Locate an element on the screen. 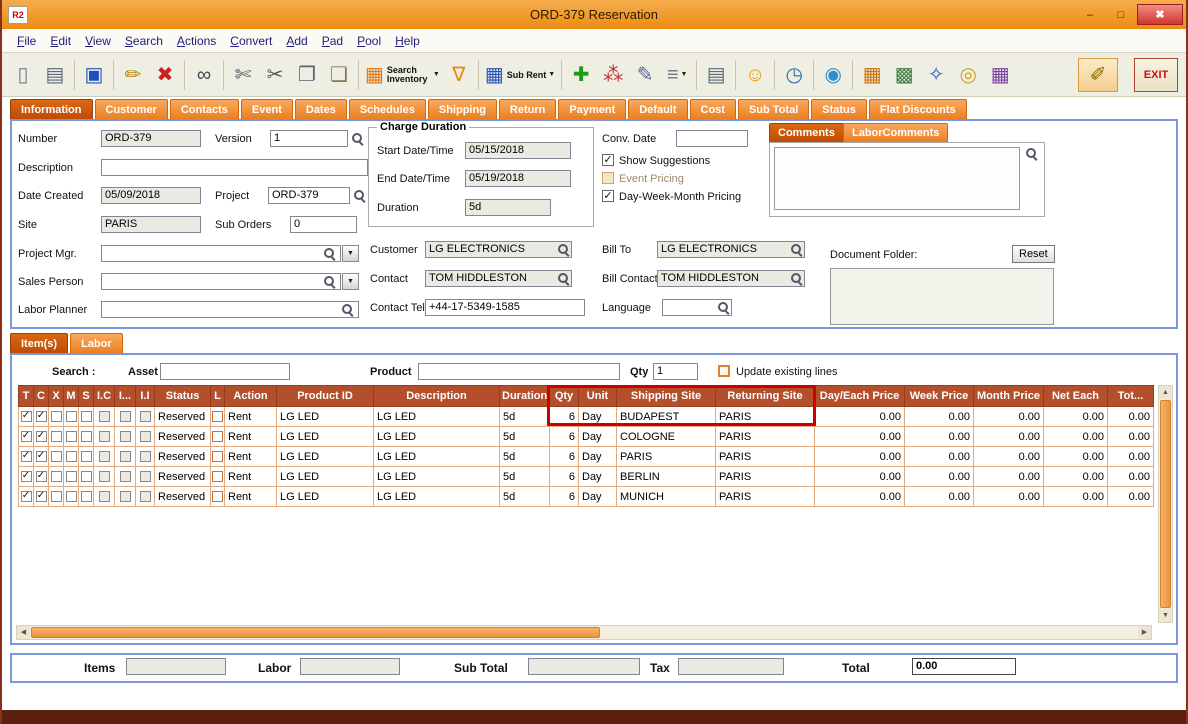 This screenshot has height=724, width=1188. col-net-each: Net Each is located at coordinates (1075, 396).